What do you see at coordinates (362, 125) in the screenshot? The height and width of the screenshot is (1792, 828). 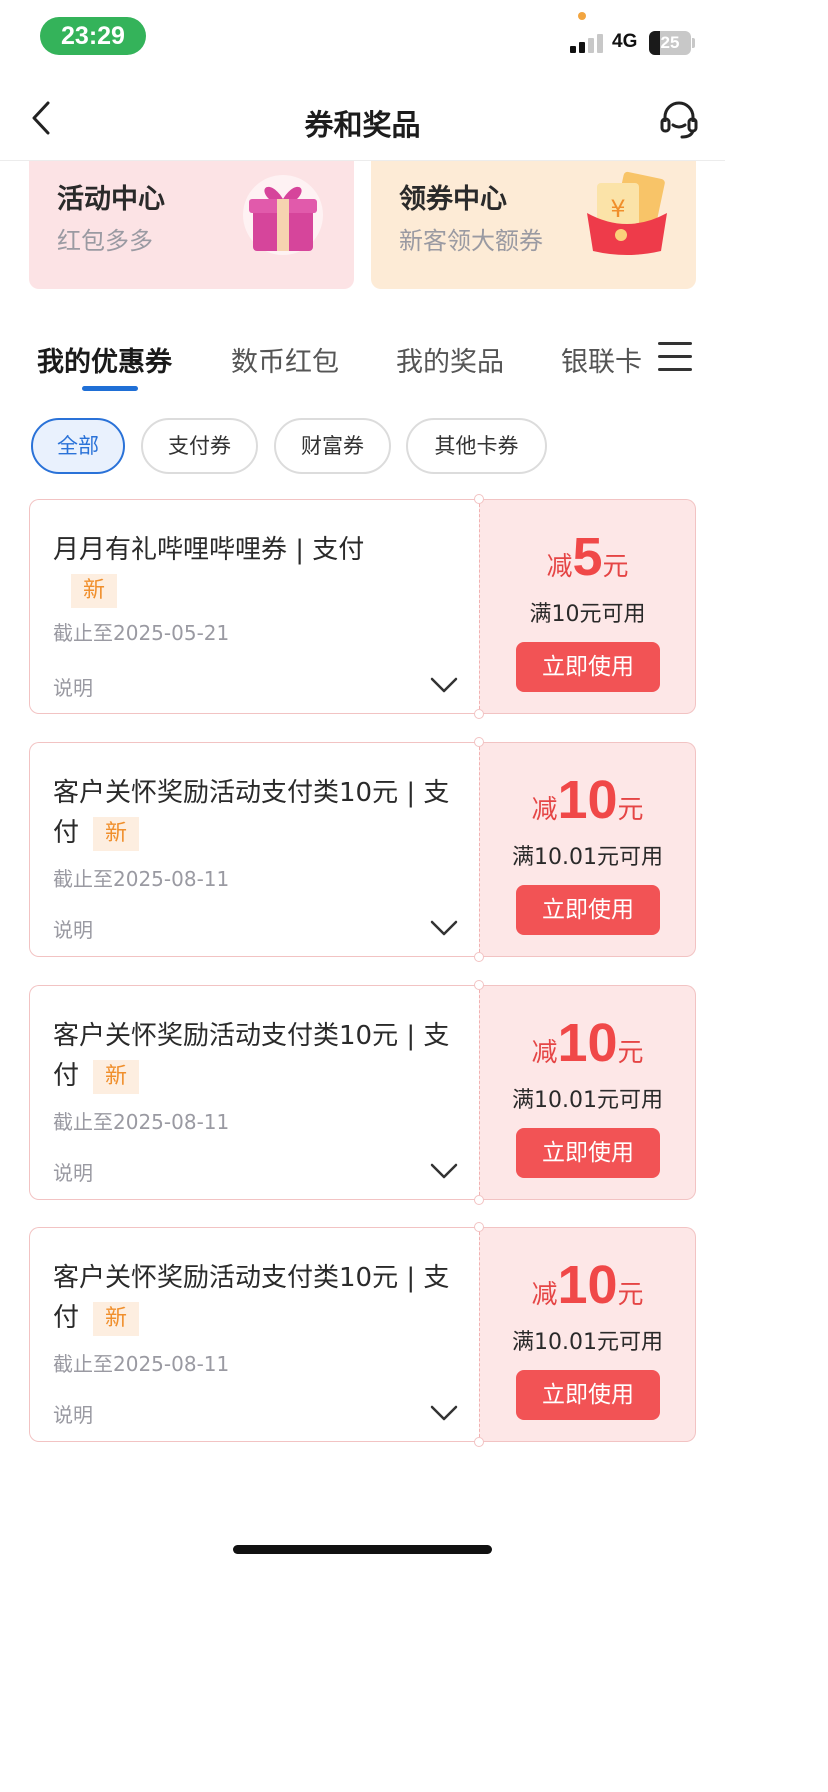 I see `page-title: 券和奖品` at bounding box center [362, 125].